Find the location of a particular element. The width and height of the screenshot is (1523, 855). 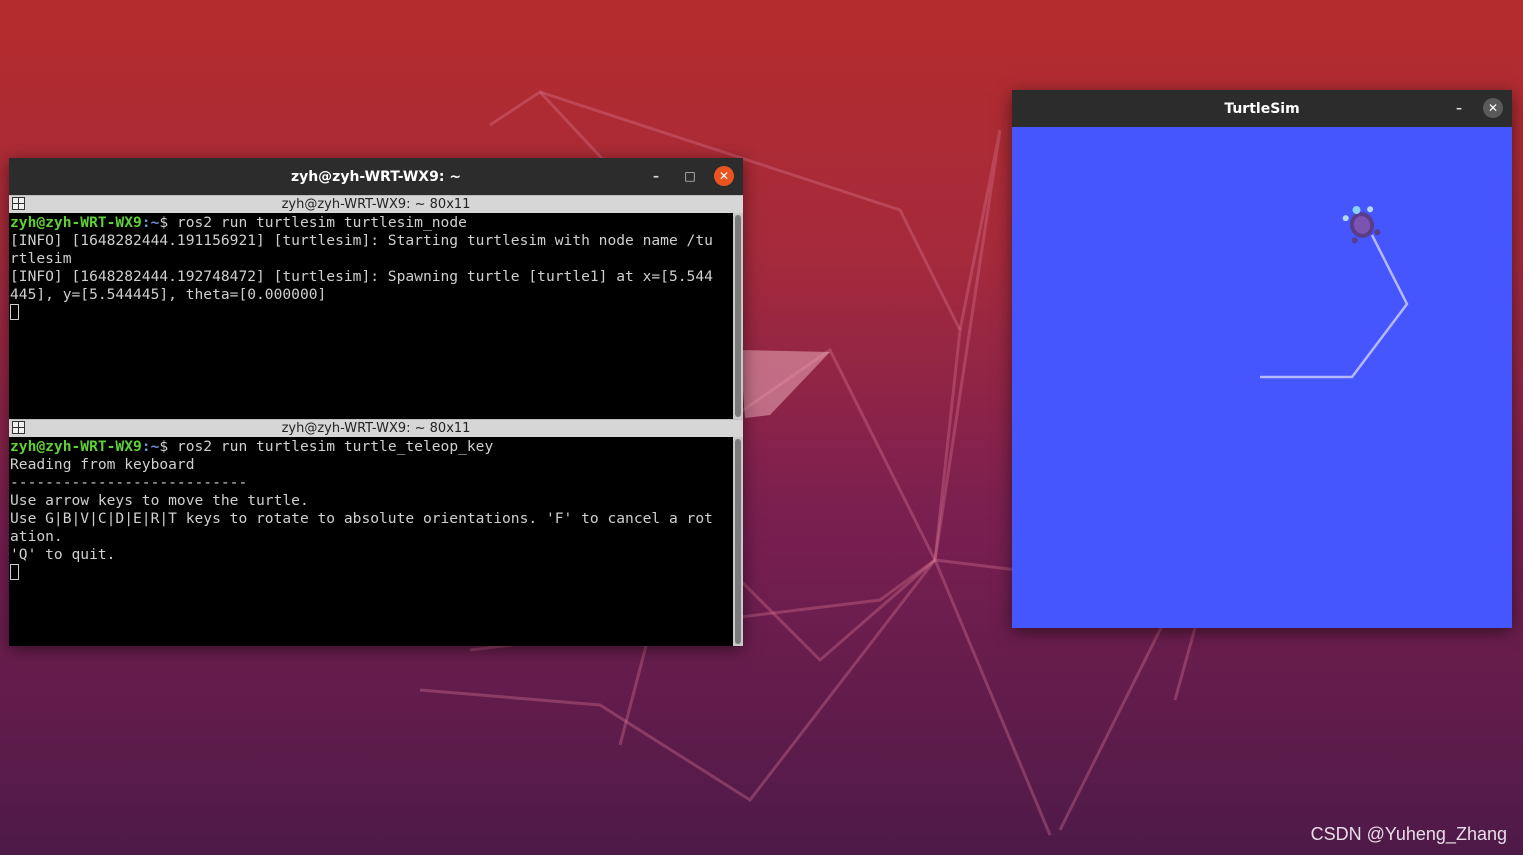

terminal-titlebar: zyh@zyh-WRT-WX9: ~ – □ ✕ is located at coordinates (376, 176).